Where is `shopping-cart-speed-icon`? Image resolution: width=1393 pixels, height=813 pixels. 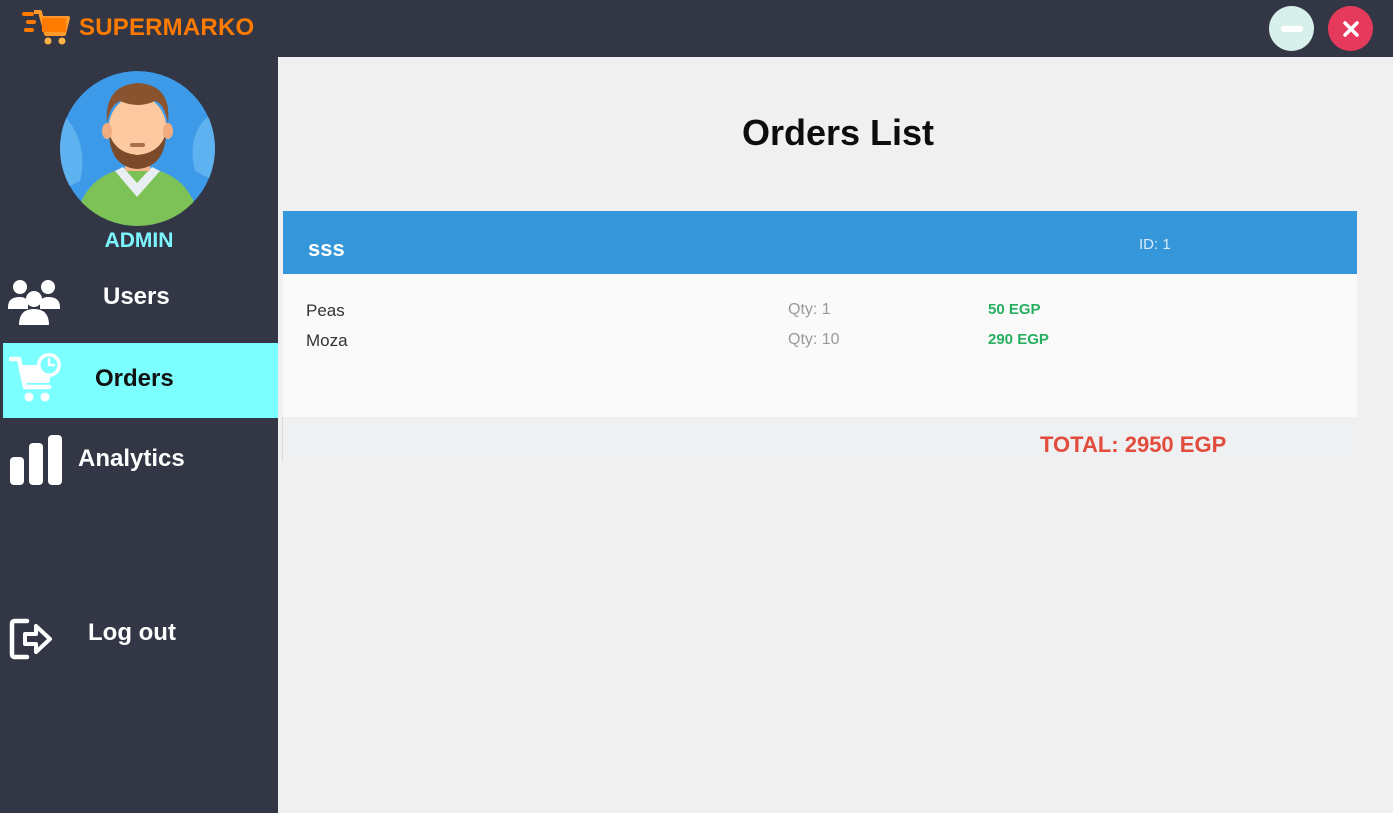
shopping-cart-speed-icon is located at coordinates (46, 27).